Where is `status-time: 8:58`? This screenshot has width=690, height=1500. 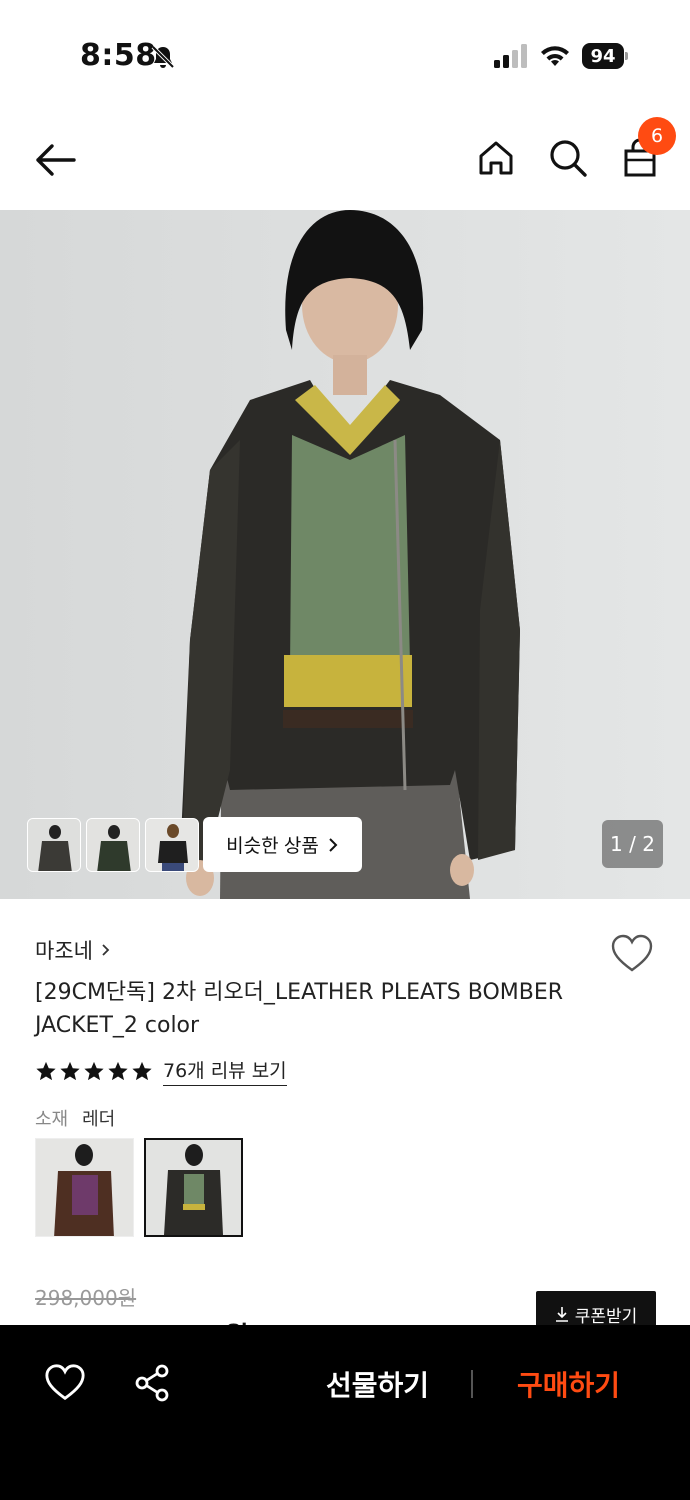 status-time: 8:58 is located at coordinates (118, 55).